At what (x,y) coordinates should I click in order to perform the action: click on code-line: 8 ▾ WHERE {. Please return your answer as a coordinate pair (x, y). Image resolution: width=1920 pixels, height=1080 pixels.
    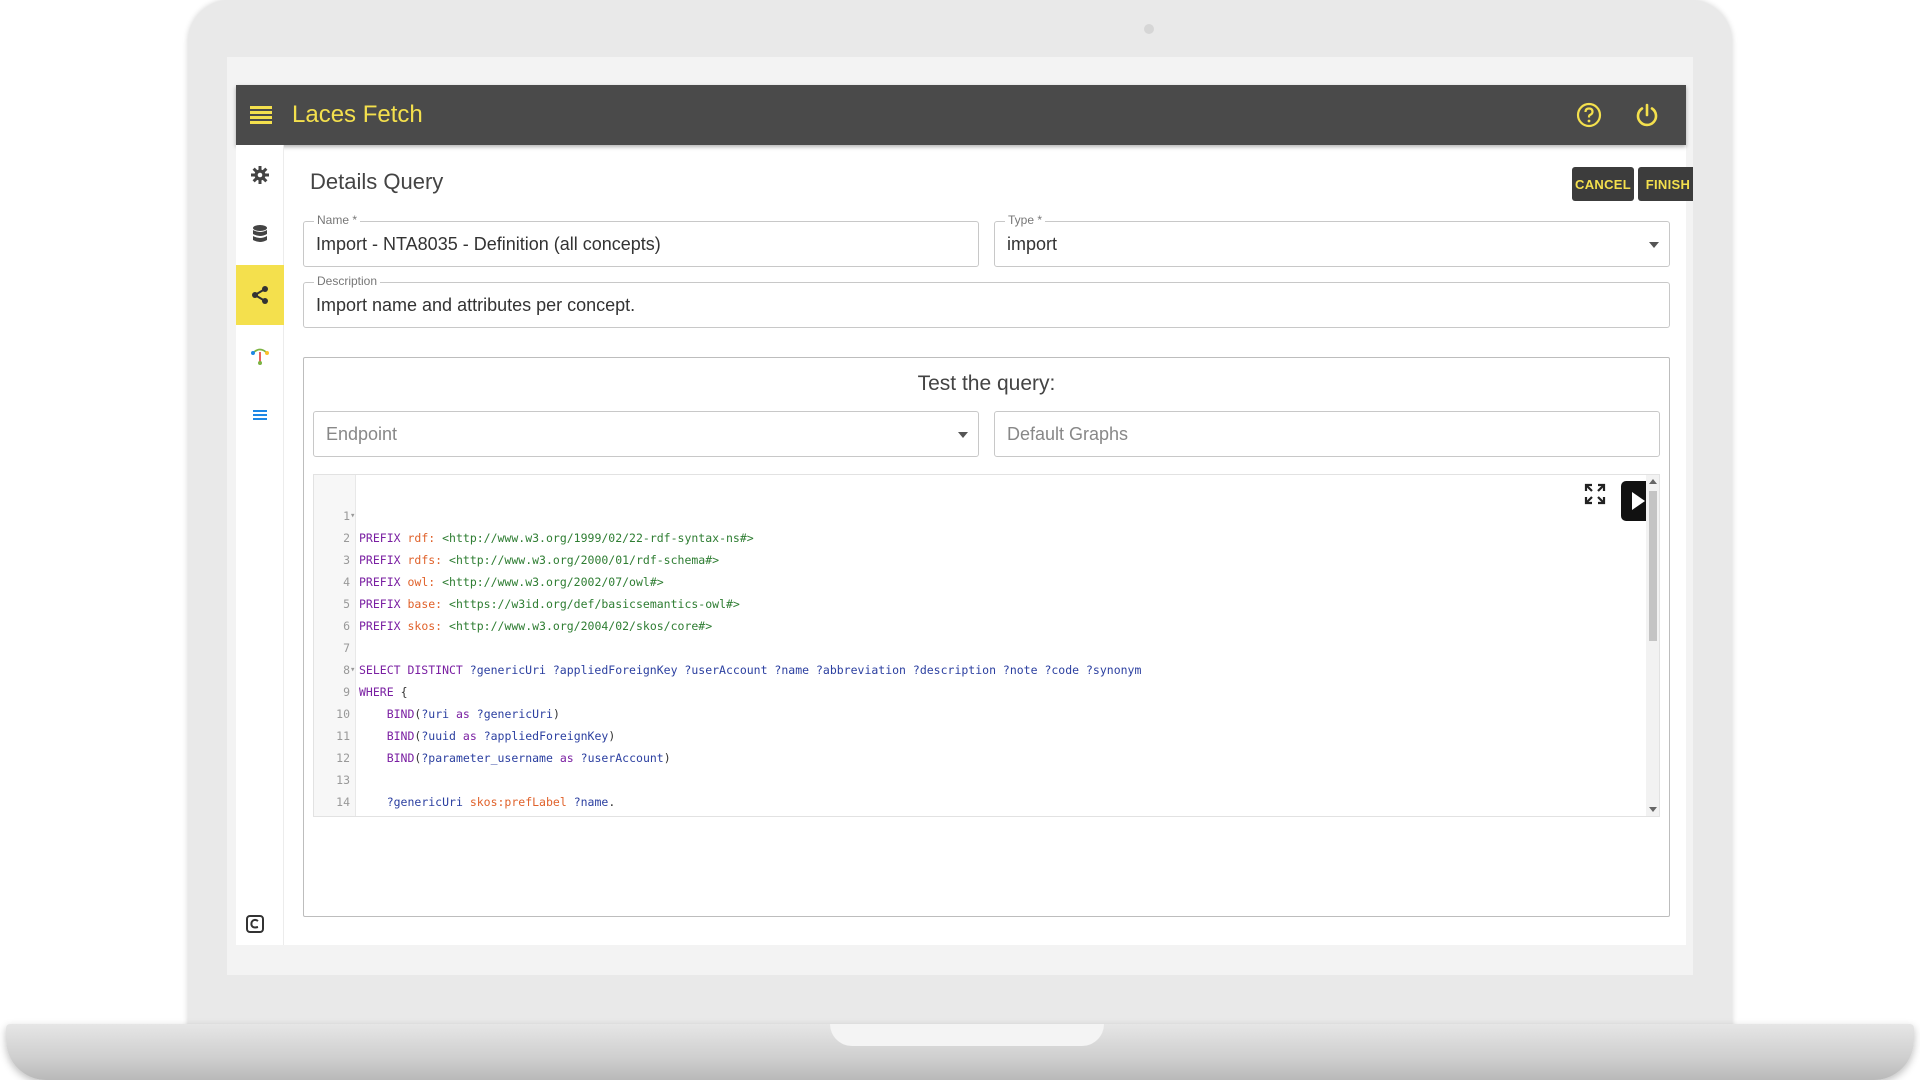
    Looking at the image, I should click on (974, 668).